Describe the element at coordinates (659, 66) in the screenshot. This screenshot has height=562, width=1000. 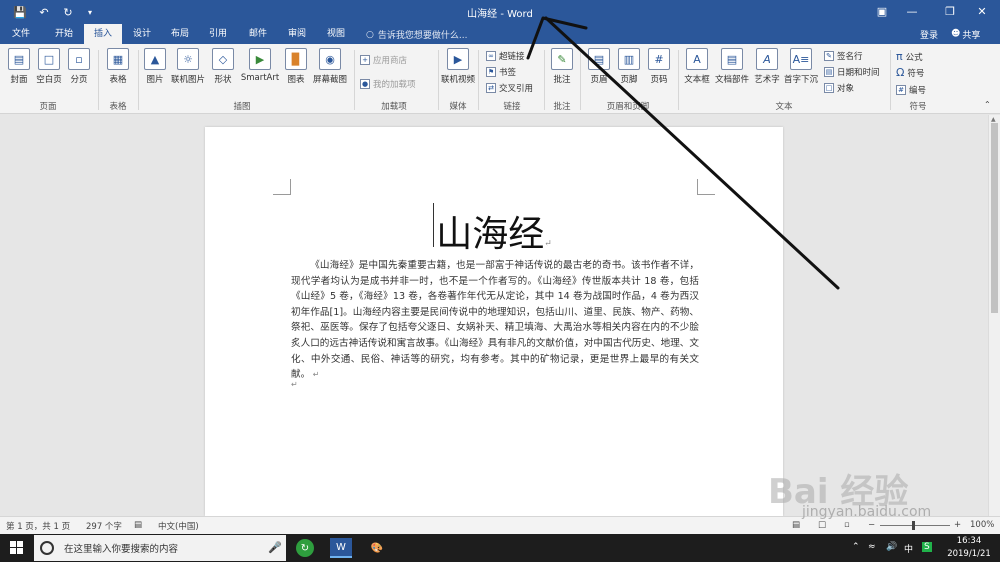
I see `page-number-button: # 页码` at that location.